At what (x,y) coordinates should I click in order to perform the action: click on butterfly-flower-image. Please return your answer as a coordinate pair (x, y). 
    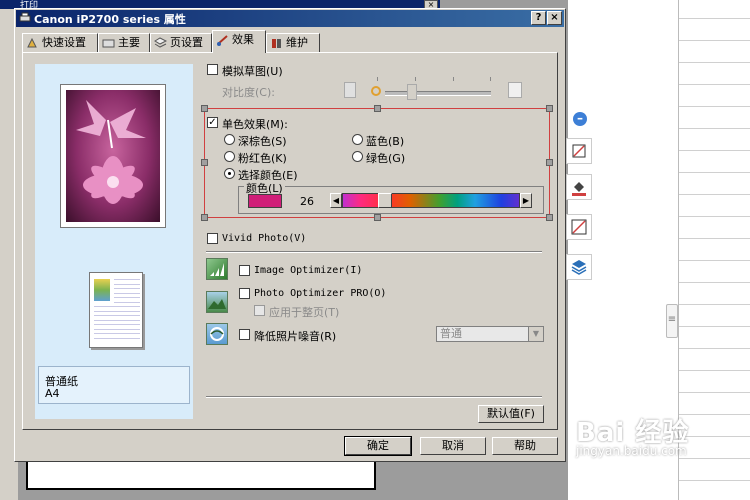
    Looking at the image, I should click on (111, 152).